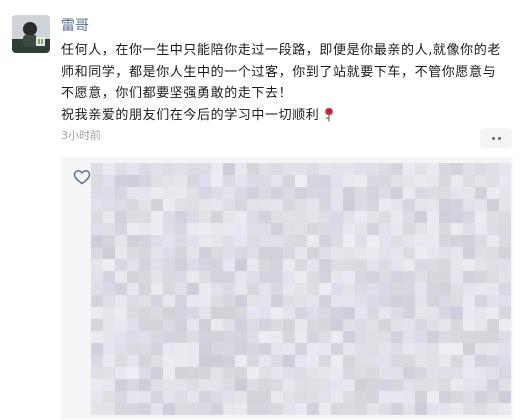 Image resolution: width=532 pixels, height=420 pixels. What do you see at coordinates (329, 114) in the screenshot?
I see `rose-icon` at bounding box center [329, 114].